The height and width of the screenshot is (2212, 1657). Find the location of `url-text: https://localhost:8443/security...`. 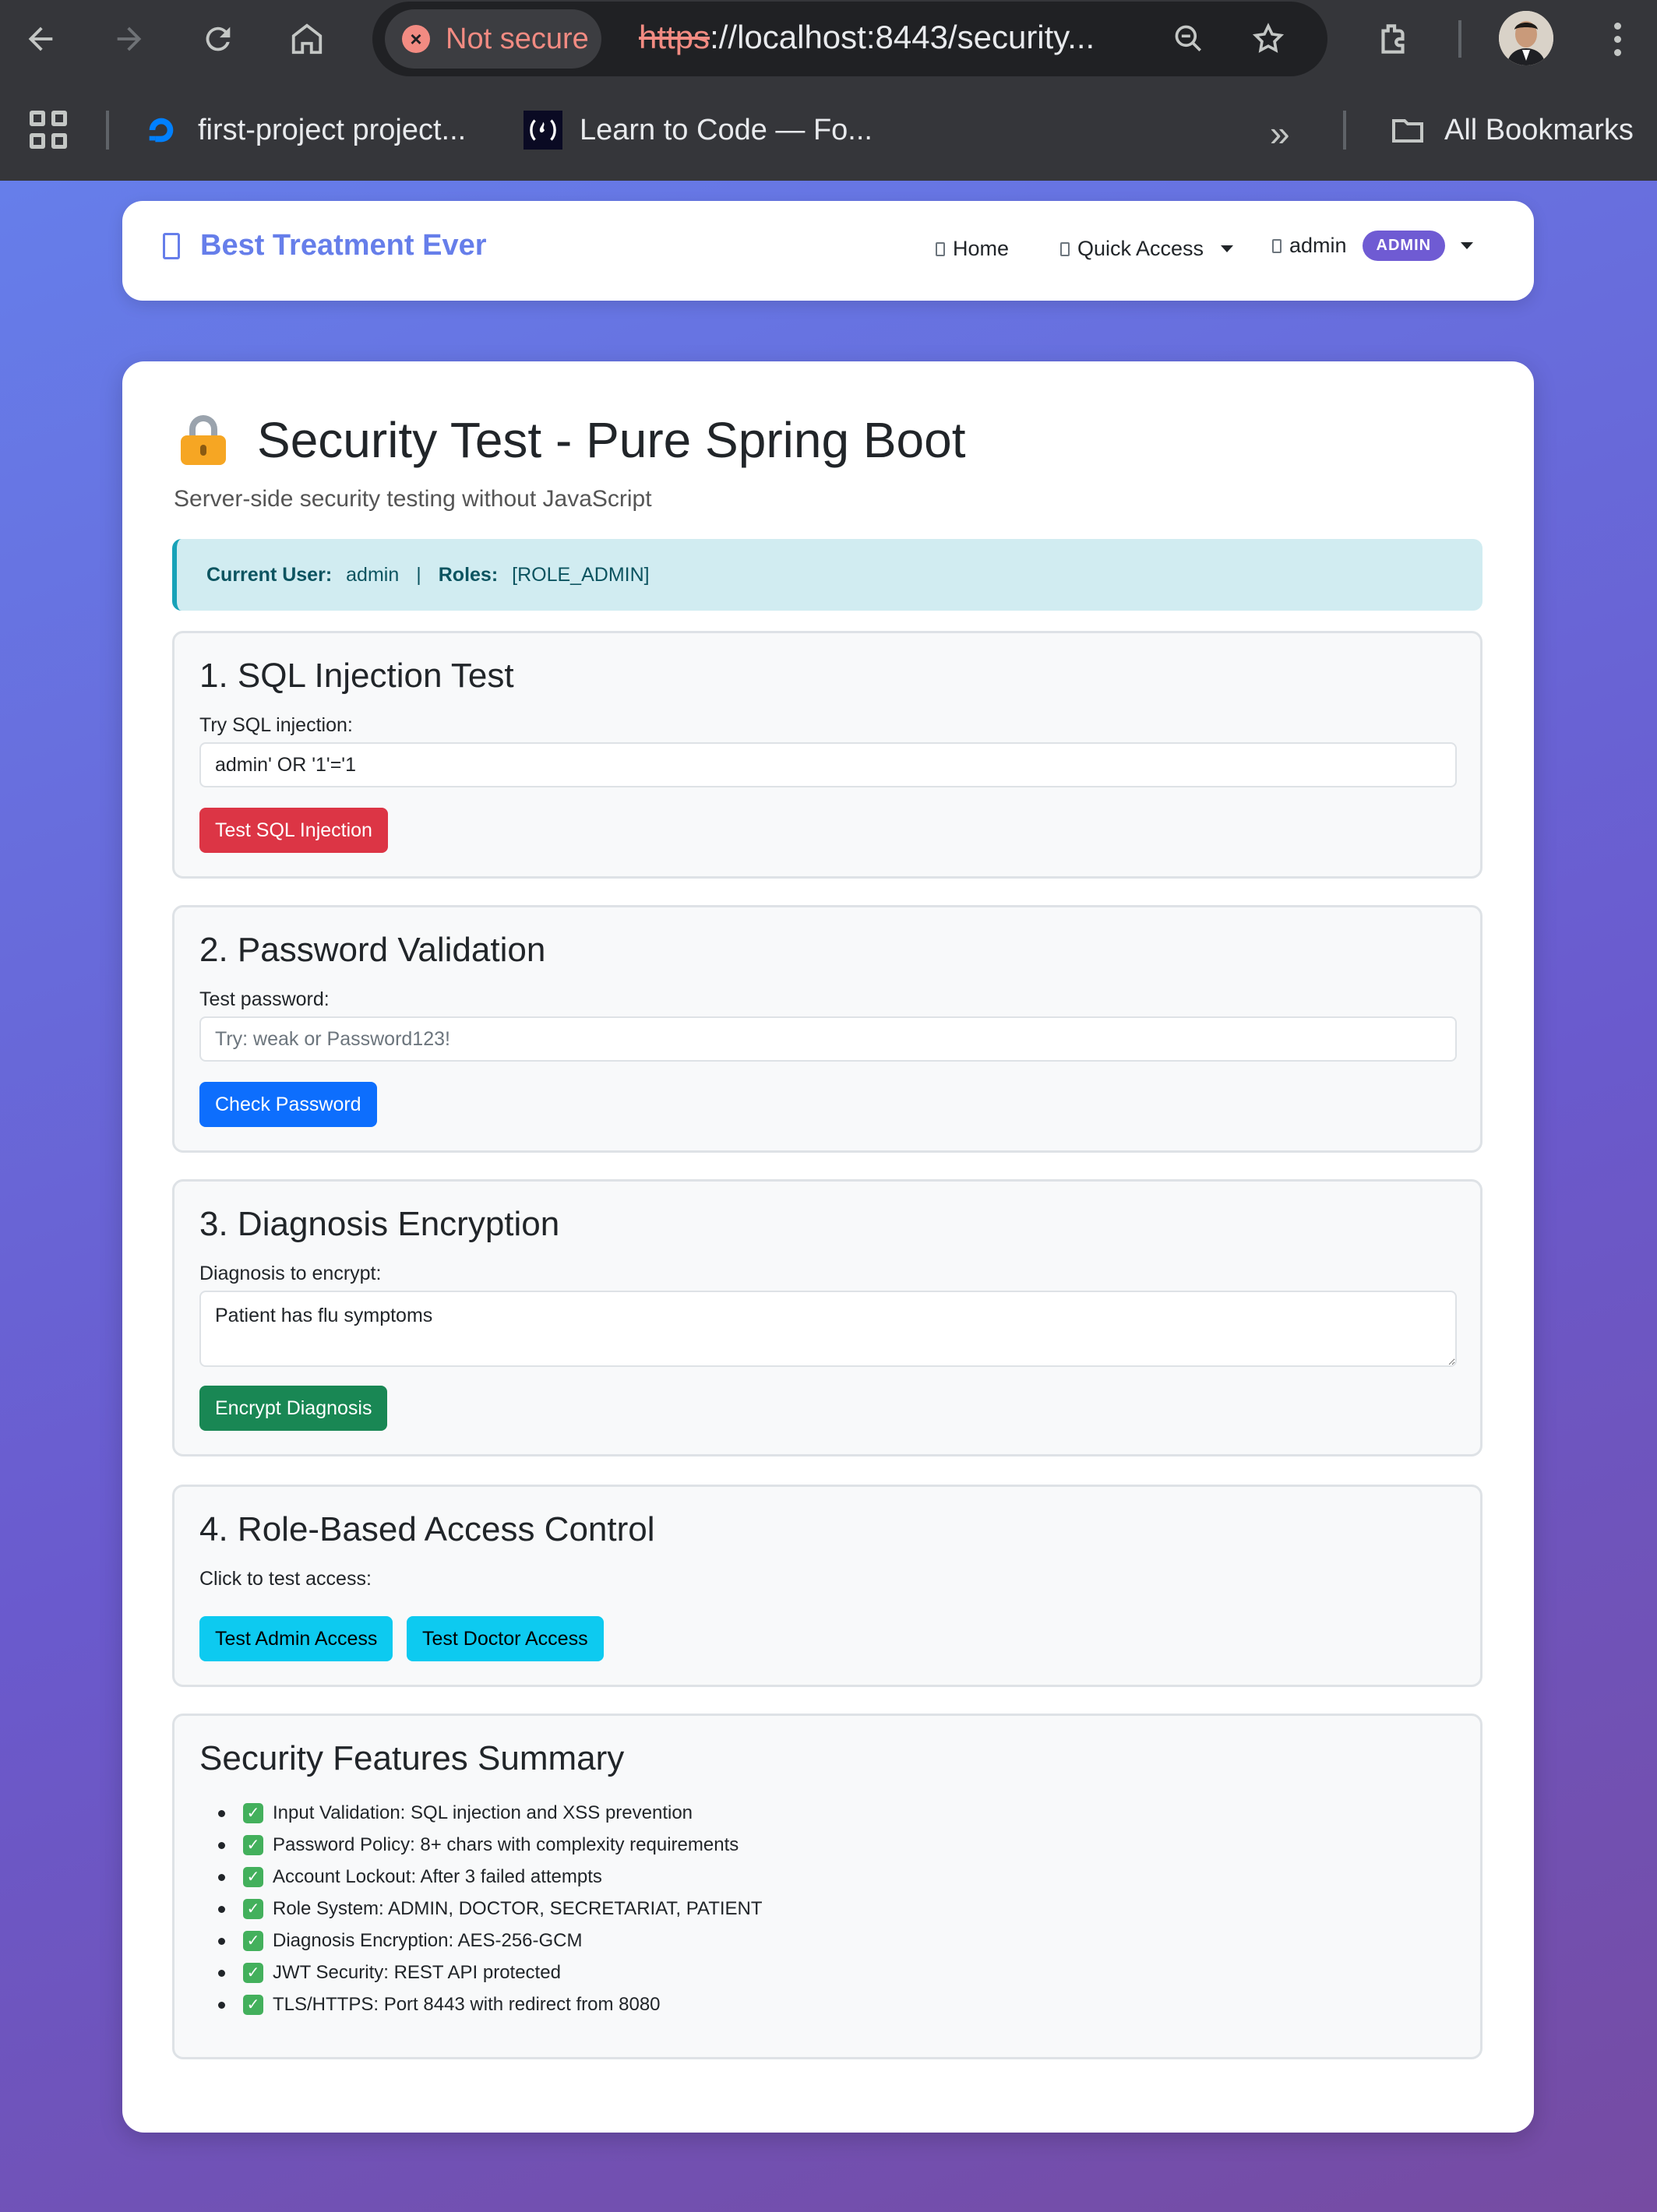

url-text: https://localhost:8443/security... is located at coordinates (867, 37).